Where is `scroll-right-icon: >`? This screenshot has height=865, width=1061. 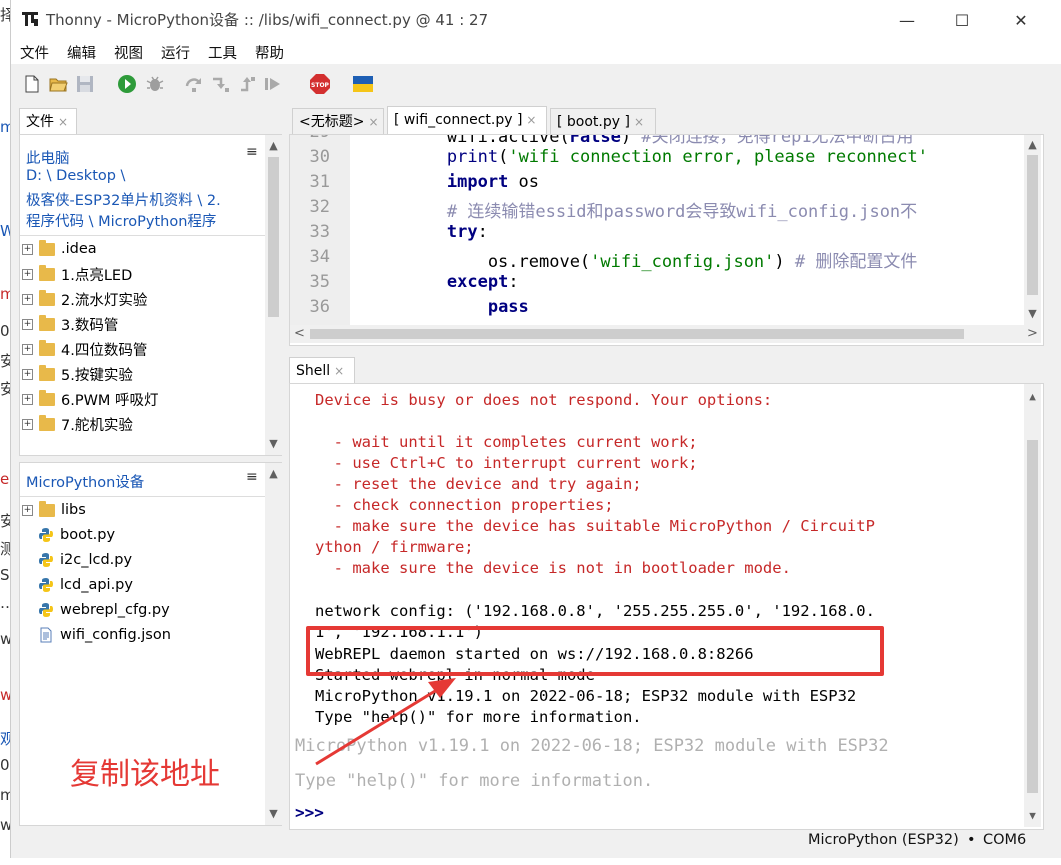 scroll-right-icon: > is located at coordinates (1032, 333).